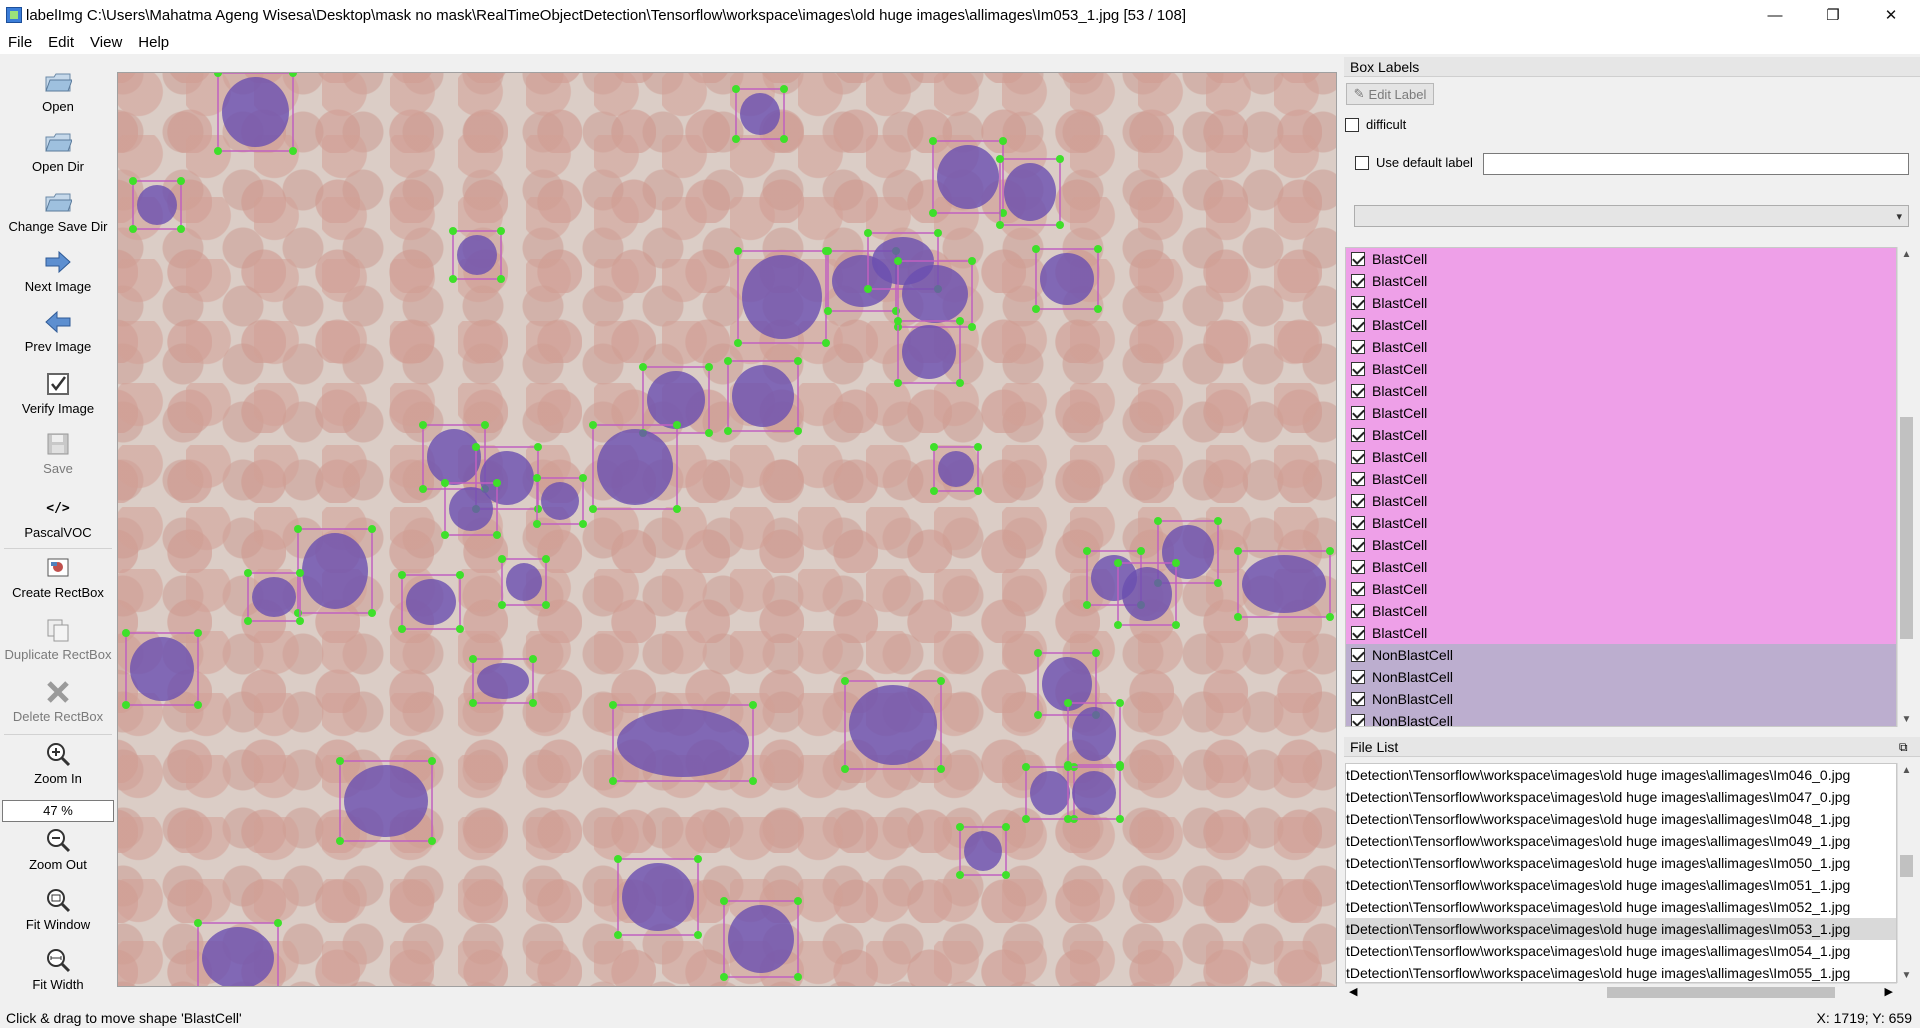 Image resolution: width=1920 pixels, height=1028 pixels. What do you see at coordinates (1775, 15) in the screenshot?
I see `minimize-button: —` at bounding box center [1775, 15].